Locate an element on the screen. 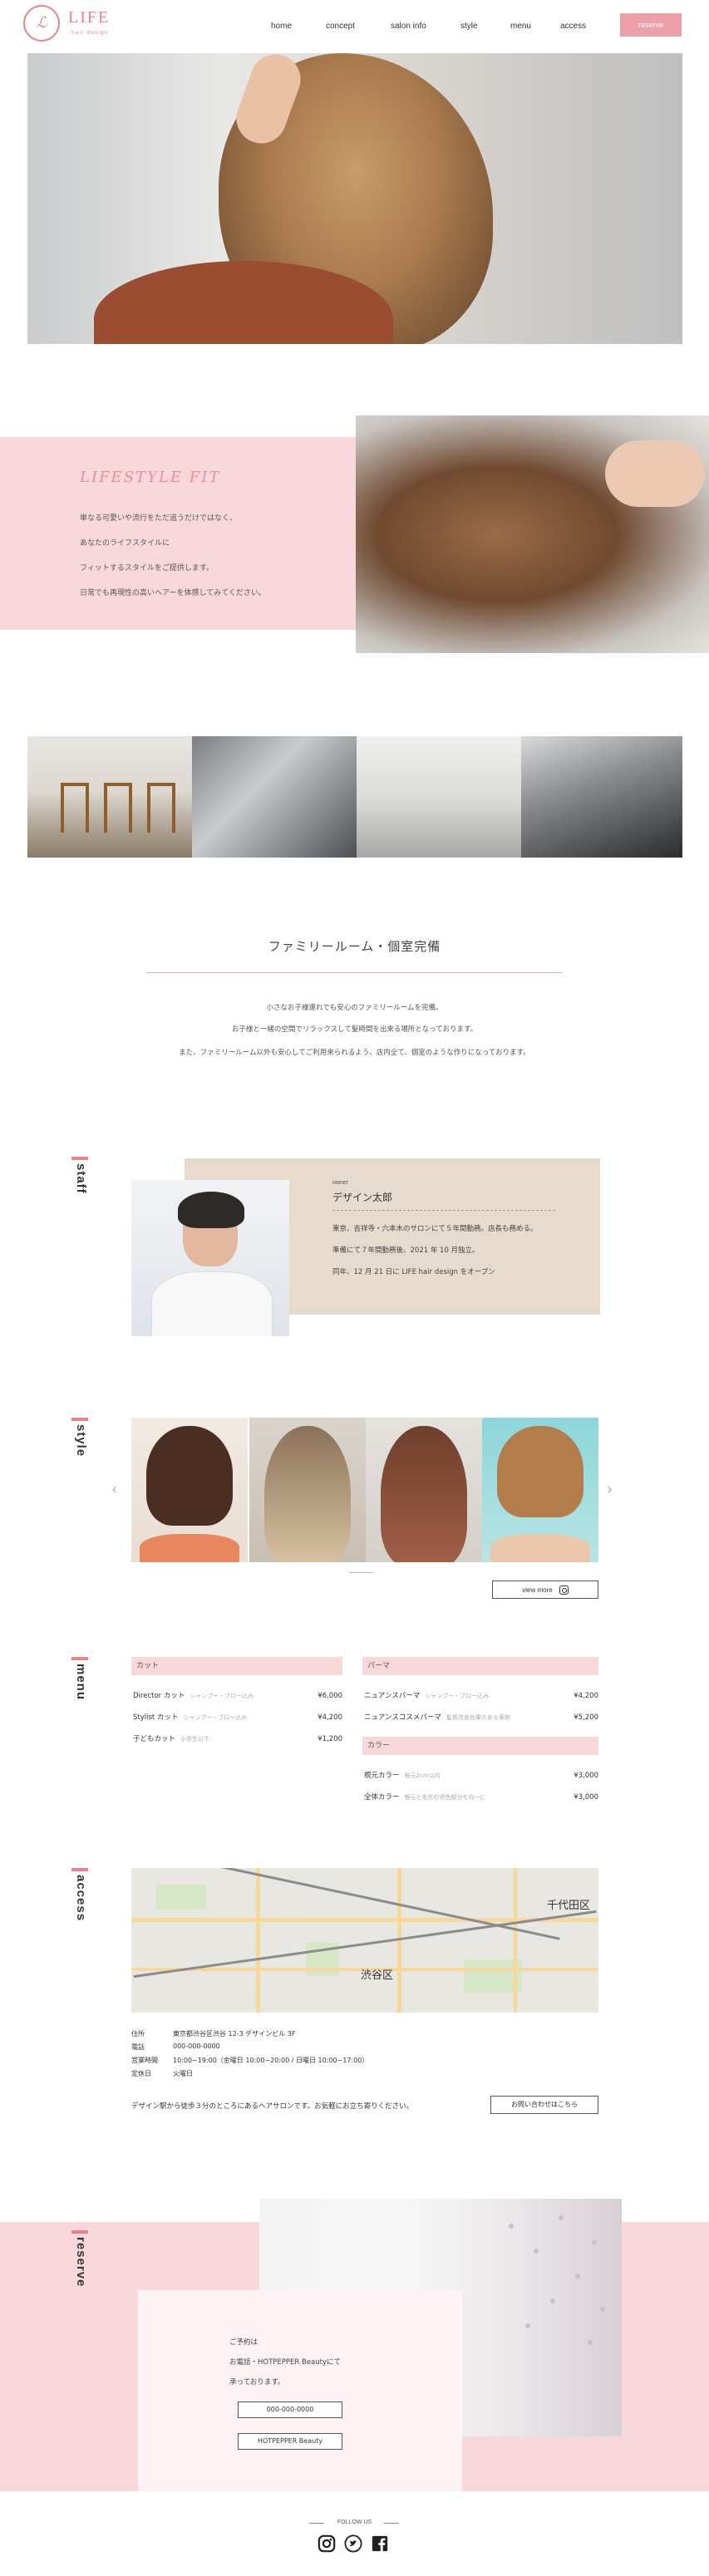  menu-item: ニュアンスコスメパーマ 髪質改善効果のある薬剤 ¥5,200 is located at coordinates (481, 1717).